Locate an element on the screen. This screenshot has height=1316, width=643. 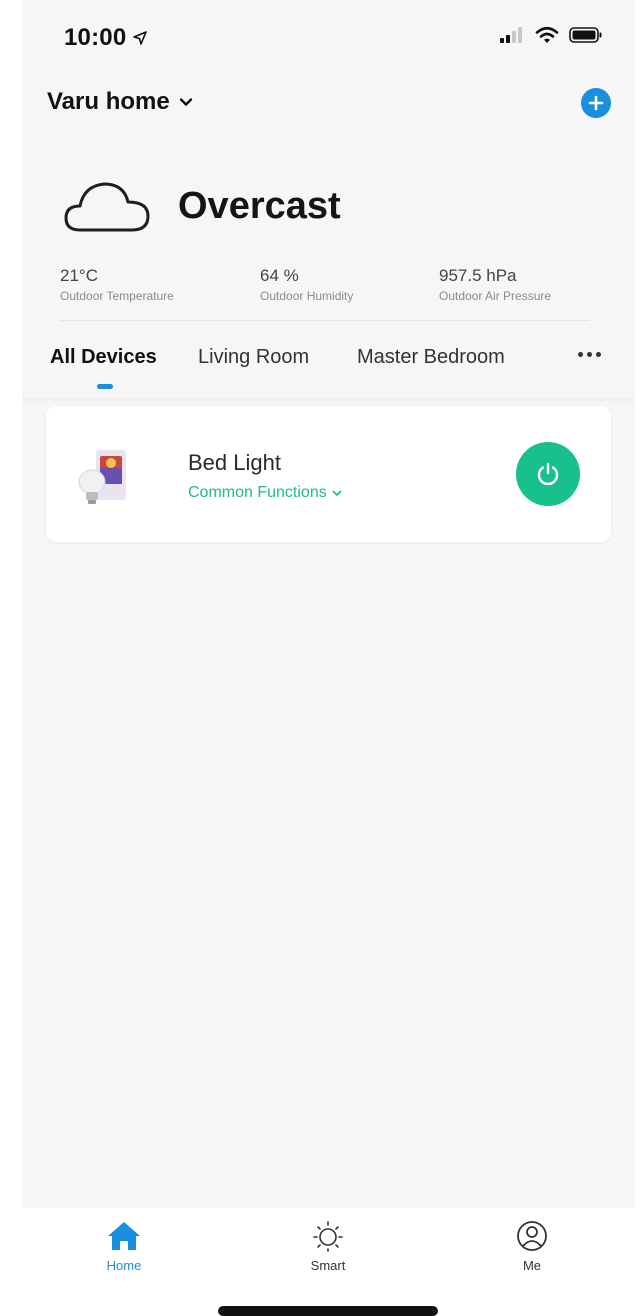
stat-humidity: 64 % Outdoor Humidity is located at coordinates (306, 284).